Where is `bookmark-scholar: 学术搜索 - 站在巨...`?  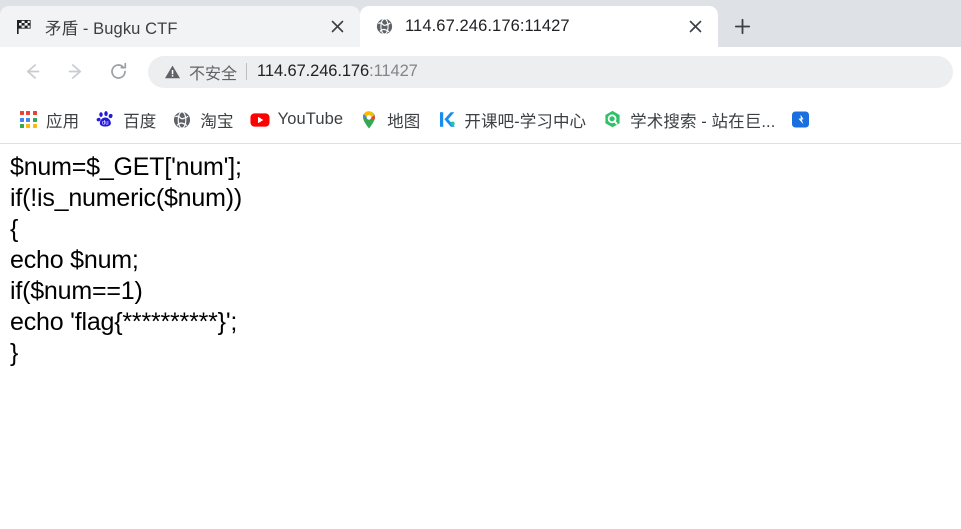 bookmark-scholar: 学术搜索 - 站在巨... is located at coordinates (688, 120).